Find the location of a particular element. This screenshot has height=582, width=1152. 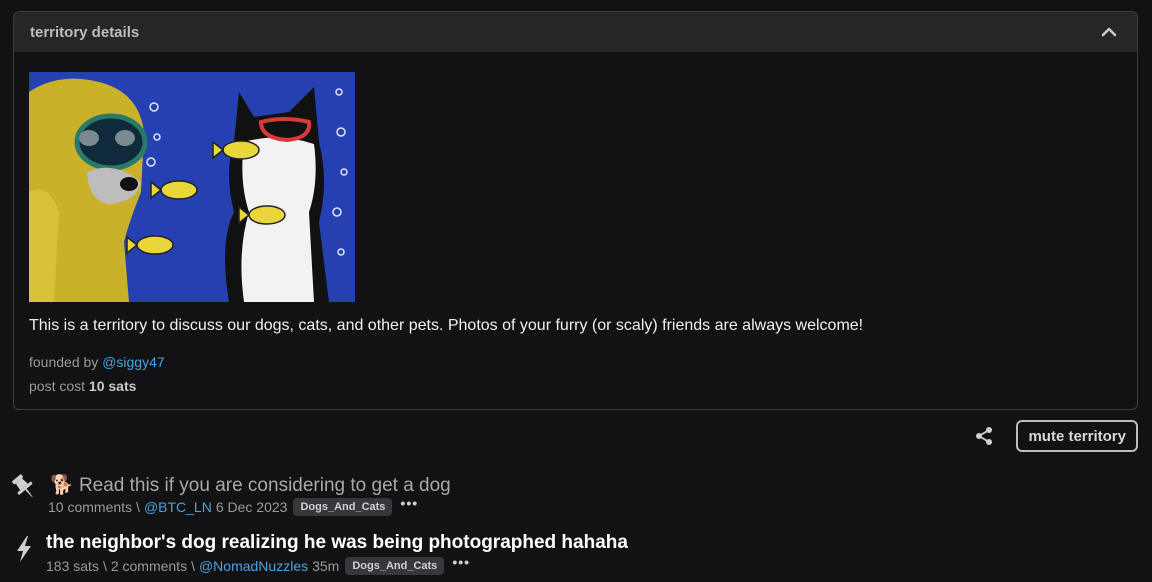

dog-emoji: 🐕 is located at coordinates (62, 485).